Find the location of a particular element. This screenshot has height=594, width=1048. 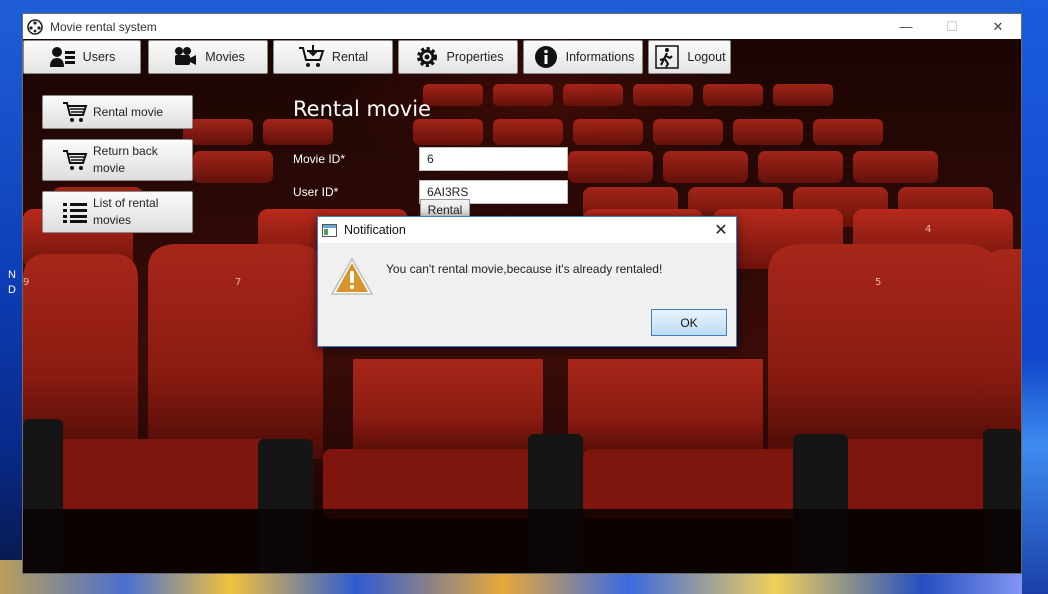

window-titlebar: Movie rental system — ☐ ✕ is located at coordinates (522, 26).